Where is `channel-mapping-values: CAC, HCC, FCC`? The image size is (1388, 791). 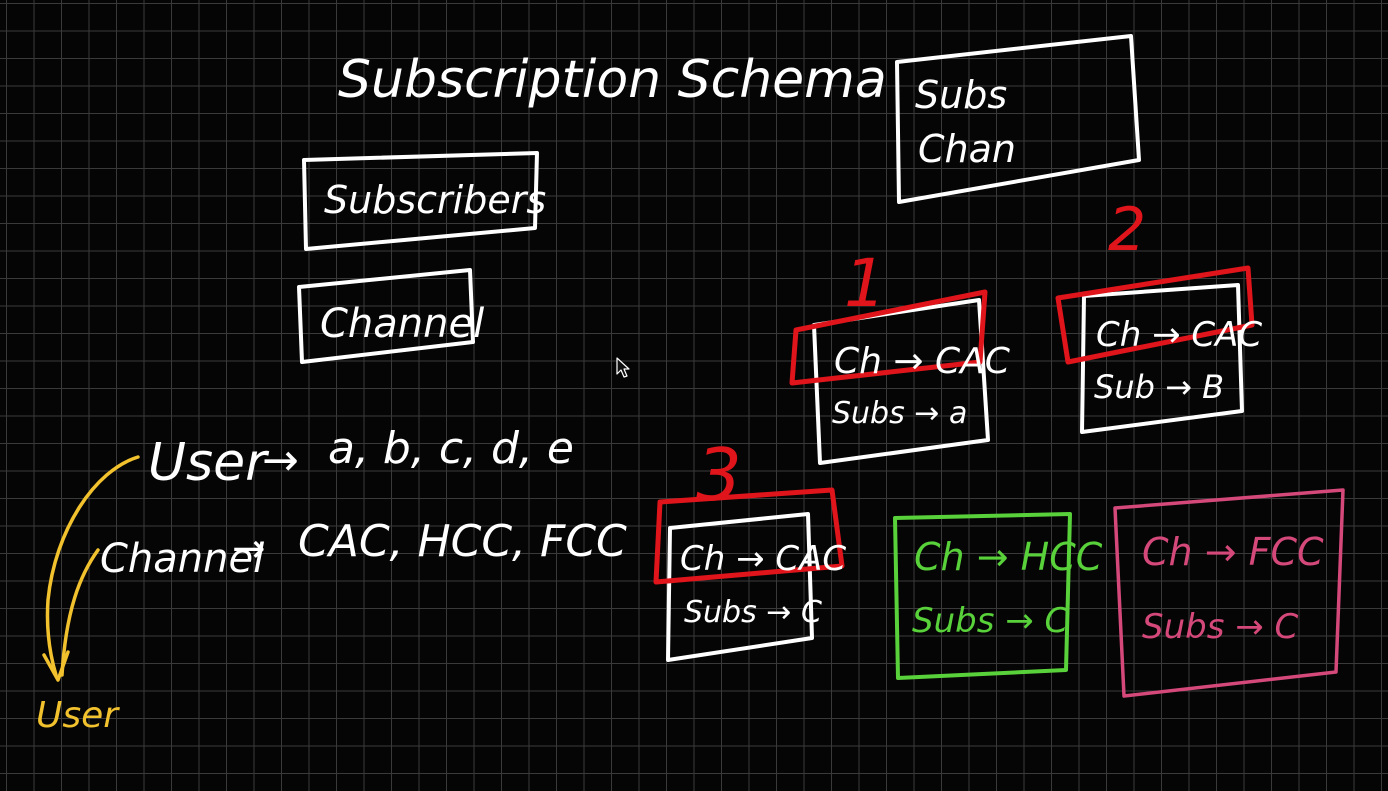 channel-mapping-values: CAC, HCC, FCC is located at coordinates (462, 541).